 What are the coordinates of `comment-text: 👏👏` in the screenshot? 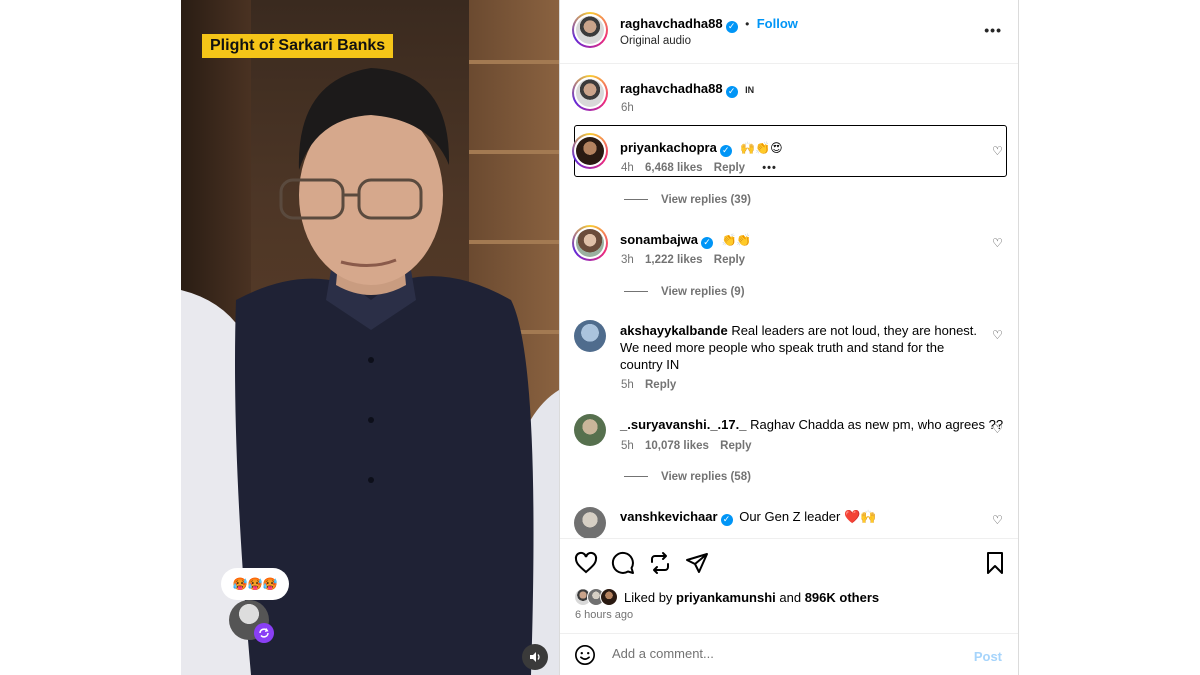 It's located at (736, 240).